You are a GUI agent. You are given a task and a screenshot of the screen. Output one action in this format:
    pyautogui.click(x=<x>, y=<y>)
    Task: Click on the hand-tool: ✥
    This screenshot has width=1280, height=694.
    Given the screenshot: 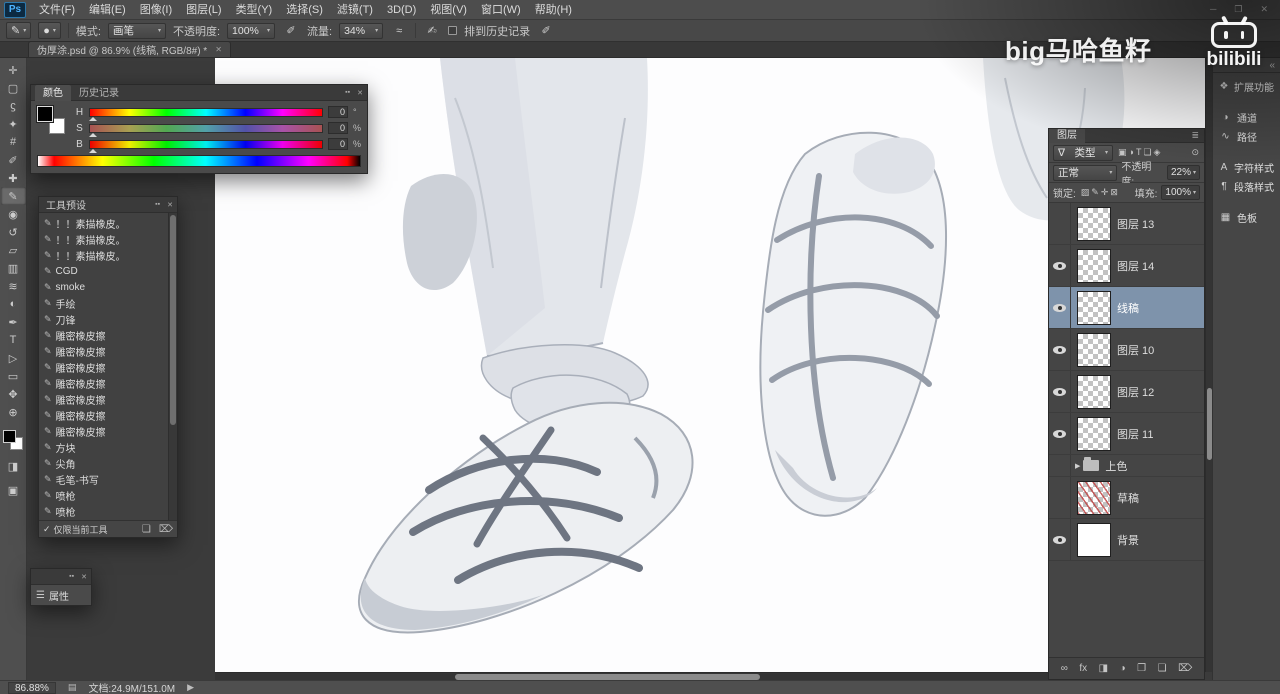 What is the action you would take?
    pyautogui.click(x=13, y=394)
    